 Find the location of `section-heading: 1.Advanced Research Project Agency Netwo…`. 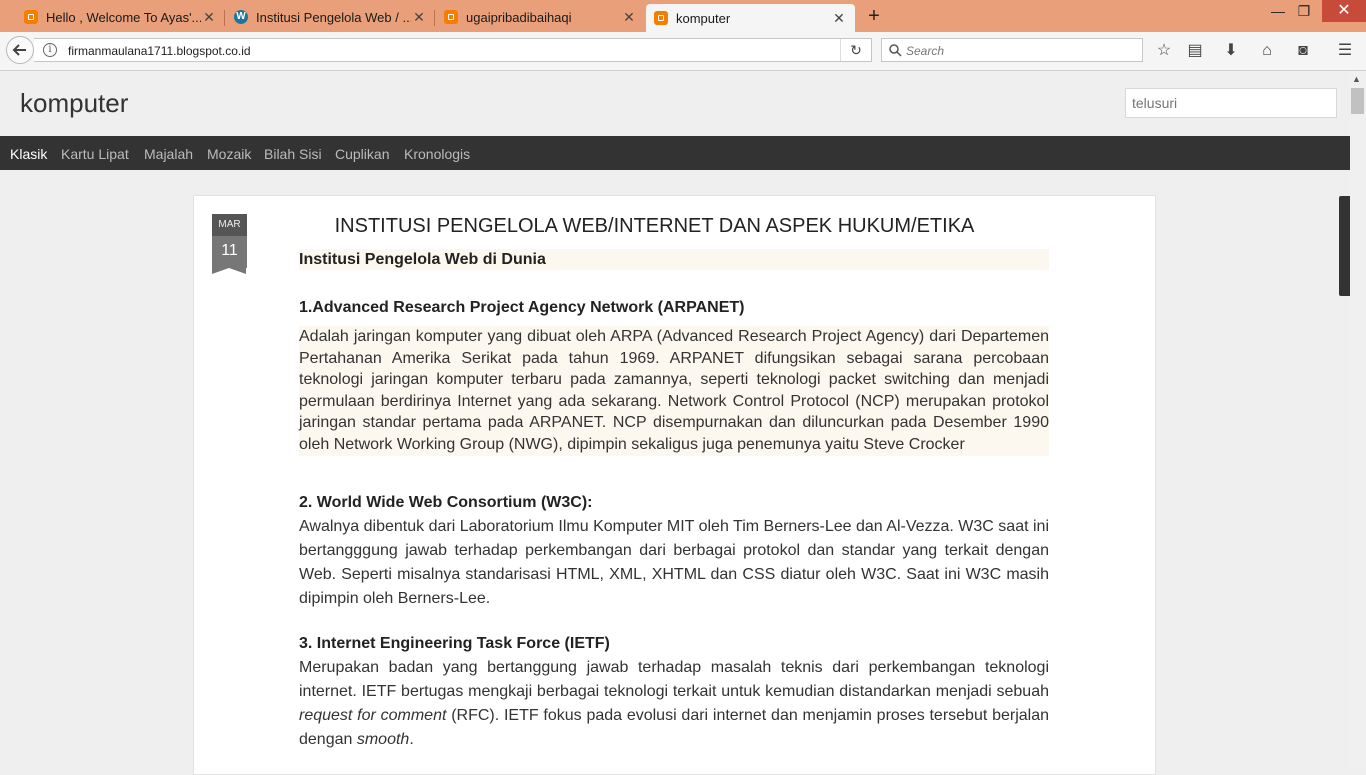

section-heading: 1.Advanced Research Project Agency Netwo… is located at coordinates (522, 307).